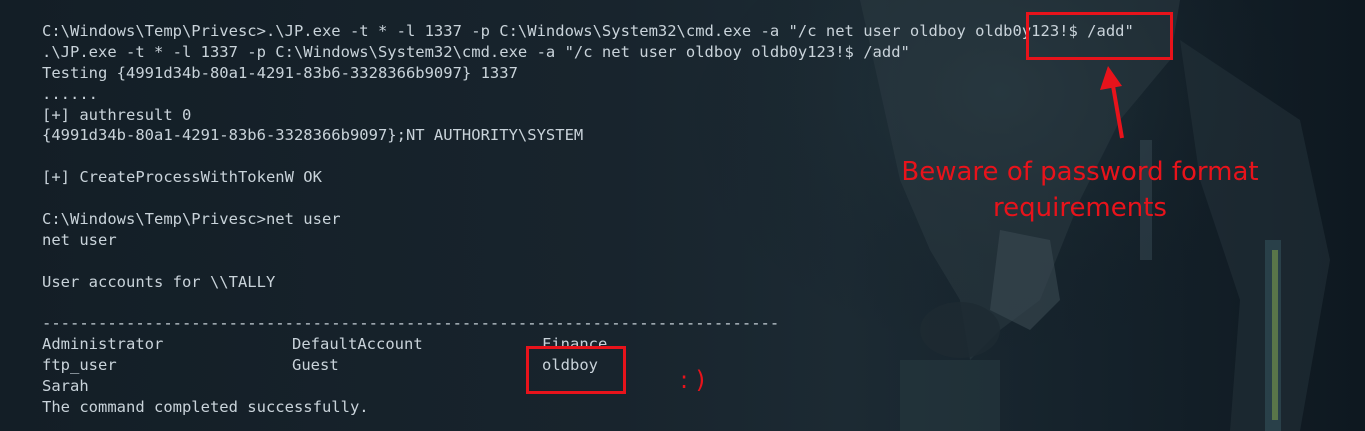 The height and width of the screenshot is (431, 1365). I want to click on arrow-up-icon, so click(1112, 102).